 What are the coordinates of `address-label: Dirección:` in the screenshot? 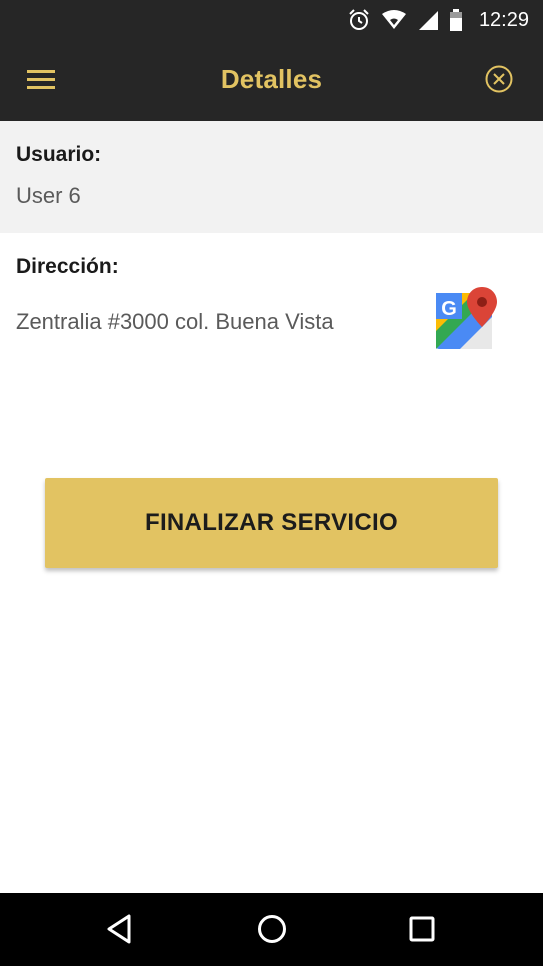 It's located at (67, 266).